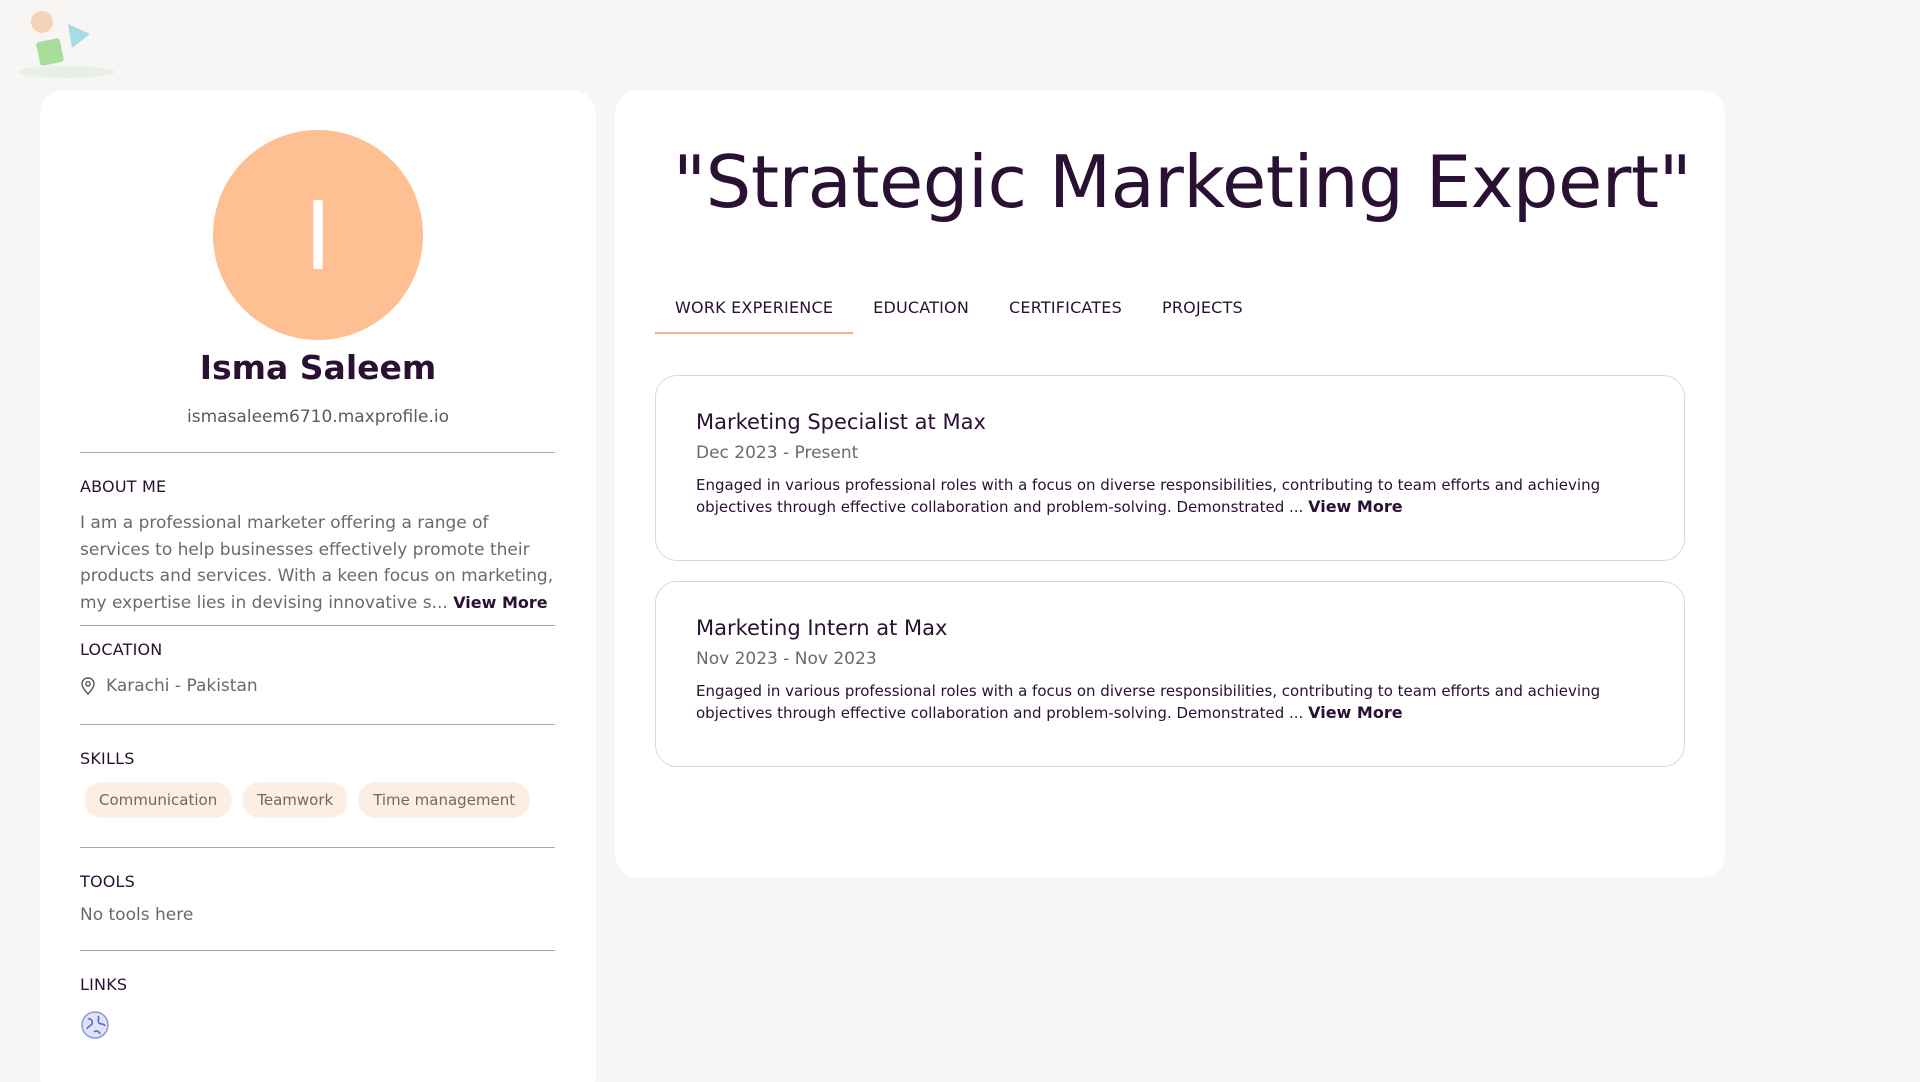 Image resolution: width=1920 pixels, height=1082 pixels. Describe the element at coordinates (921, 312) in the screenshot. I see `tab-education: EDUCATION` at that location.